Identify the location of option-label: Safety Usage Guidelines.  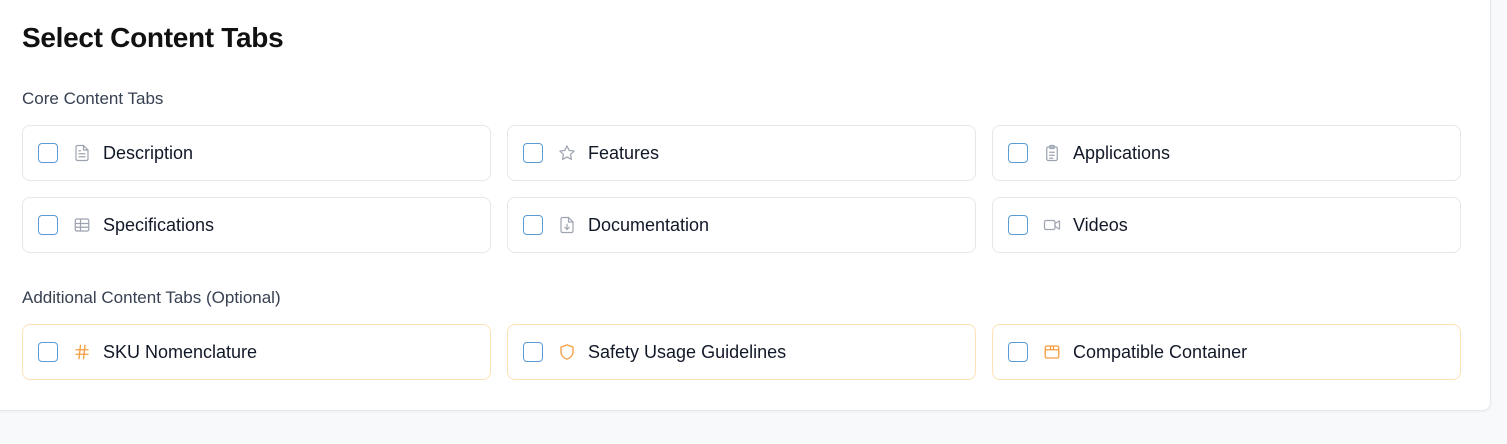
(687, 351).